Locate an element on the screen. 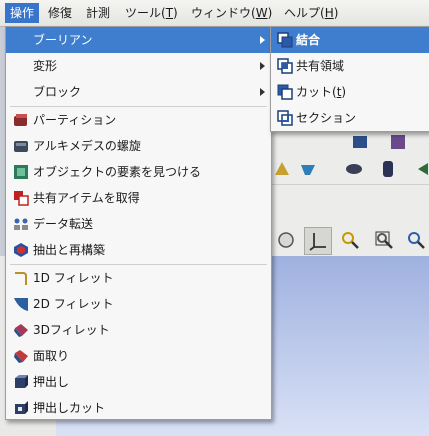 The height and width of the screenshot is (436, 429). menu-item-chamfer: 面取り is located at coordinates (138, 356).